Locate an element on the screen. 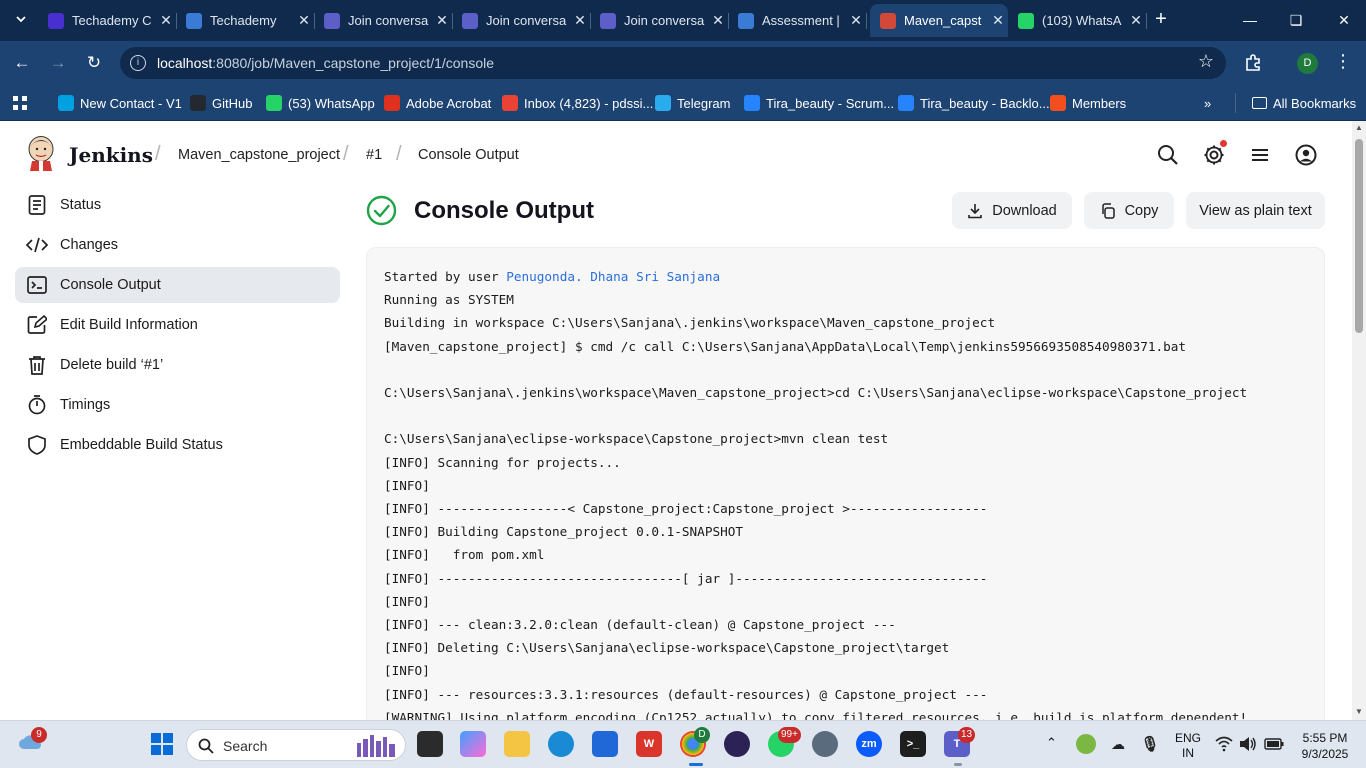 The width and height of the screenshot is (1366, 768). all-bookmarks-folder: All Bookmarks is located at coordinates (1304, 103).